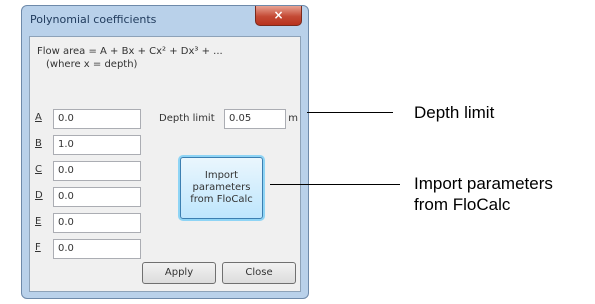 The width and height of the screenshot is (595, 304). What do you see at coordinates (97, 119) in the screenshot?
I see `coefficient-a-input: 0.0` at bounding box center [97, 119].